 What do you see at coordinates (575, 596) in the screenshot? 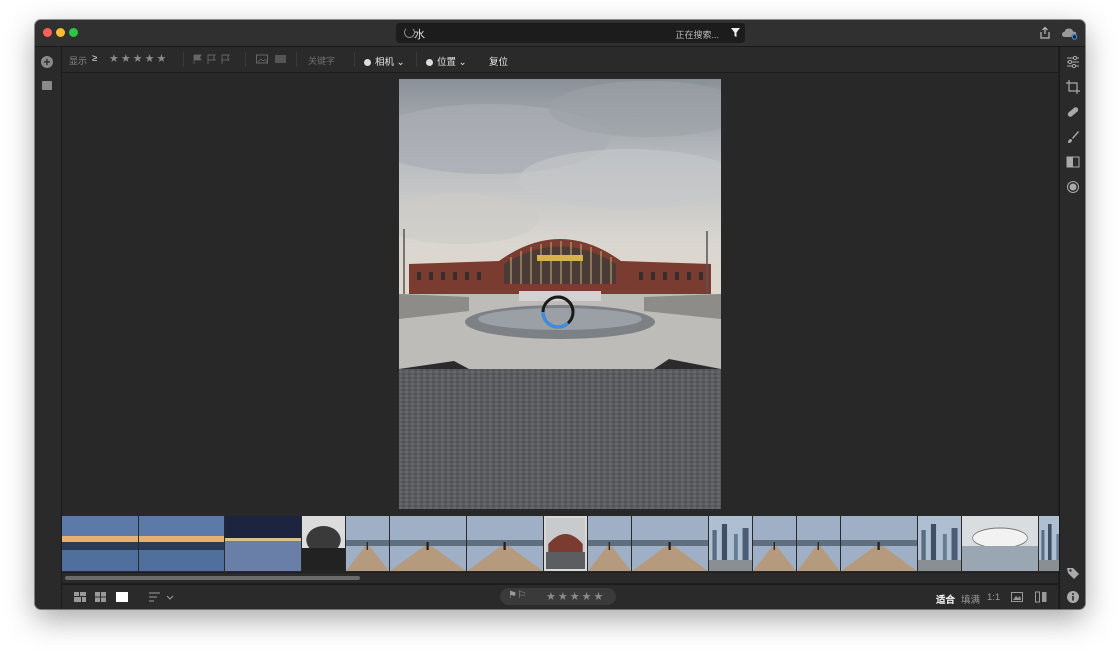
I see `rating-stars: ★★★★★` at bounding box center [575, 596].